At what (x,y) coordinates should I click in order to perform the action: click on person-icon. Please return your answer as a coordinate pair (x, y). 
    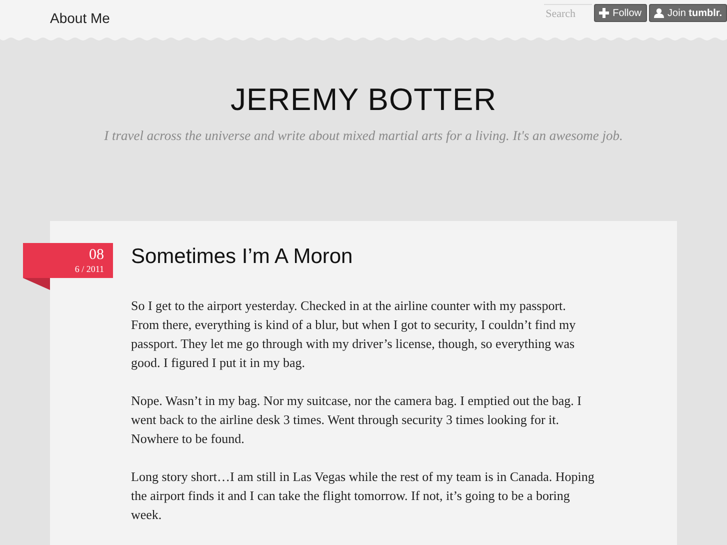
    Looking at the image, I should click on (659, 13).